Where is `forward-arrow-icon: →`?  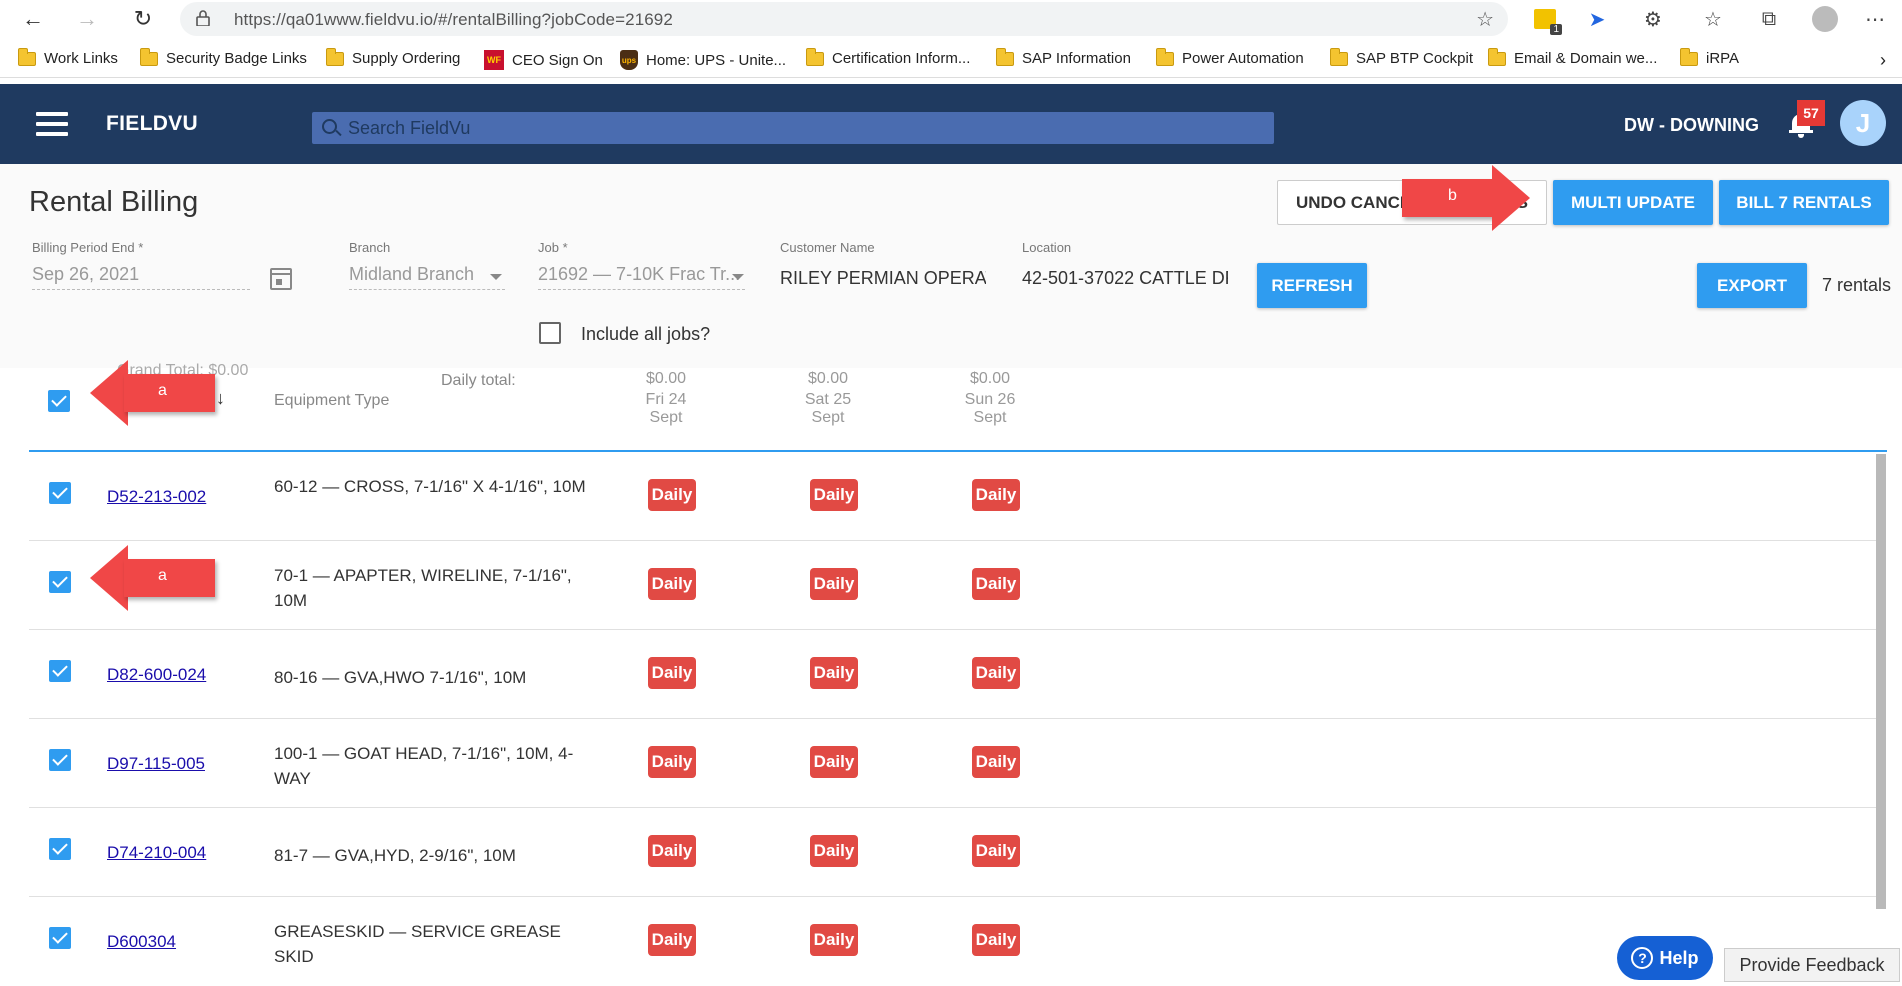 forward-arrow-icon: → is located at coordinates (87, 19).